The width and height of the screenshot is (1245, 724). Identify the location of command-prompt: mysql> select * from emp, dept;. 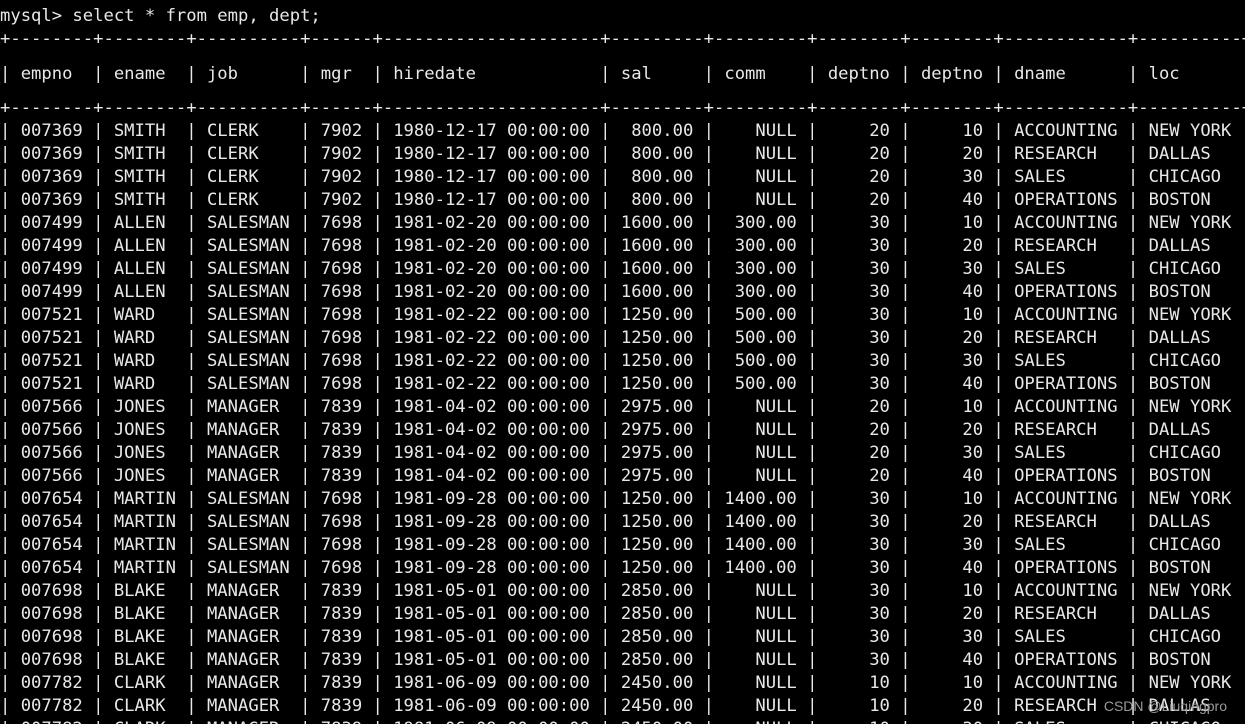
(160, 16).